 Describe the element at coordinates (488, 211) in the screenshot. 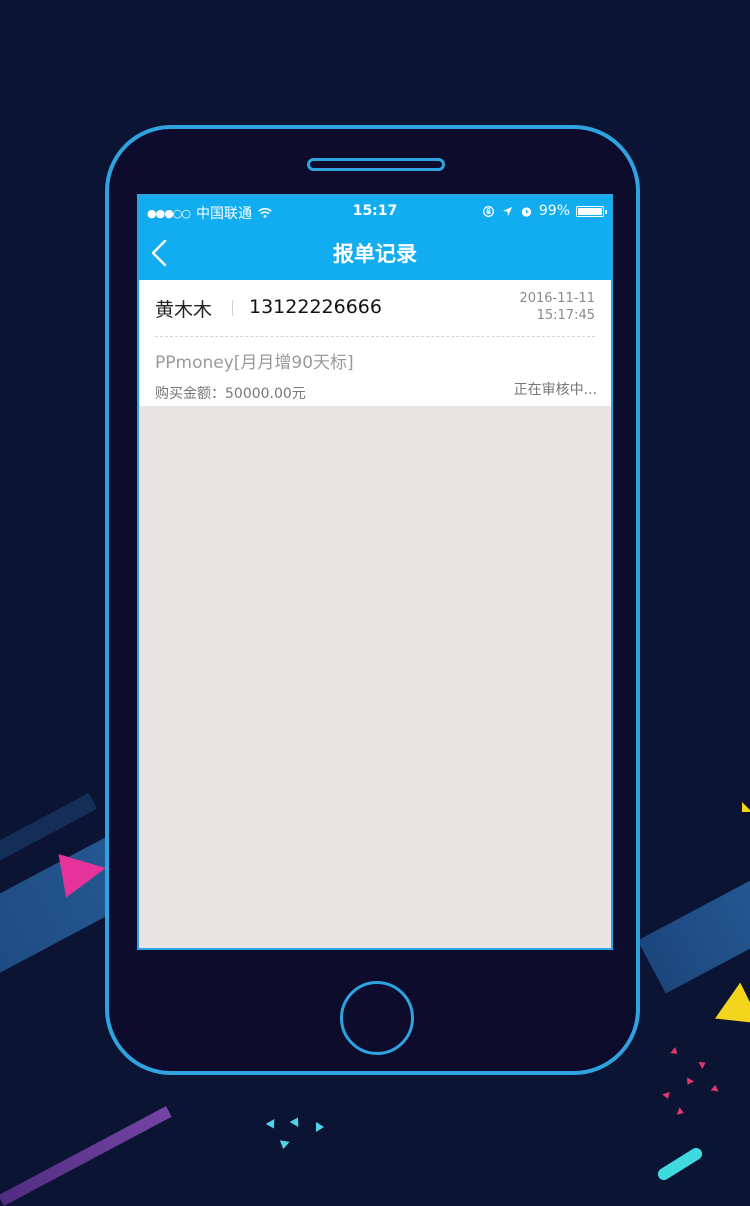

I see `rotation-lock-icon` at that location.